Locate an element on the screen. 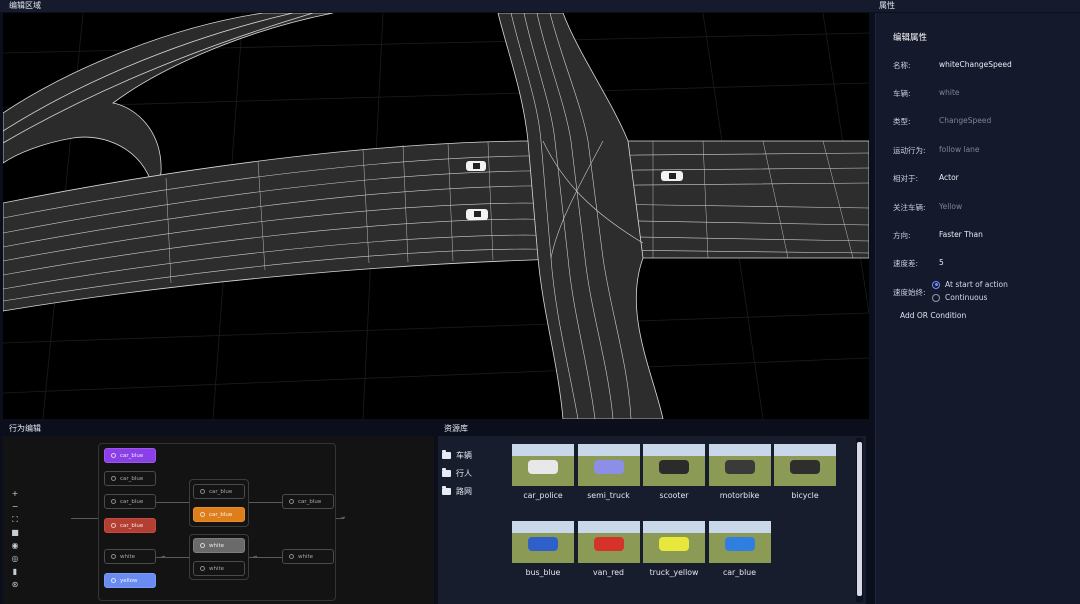  node-label: yellow is located at coordinates (129, 580).